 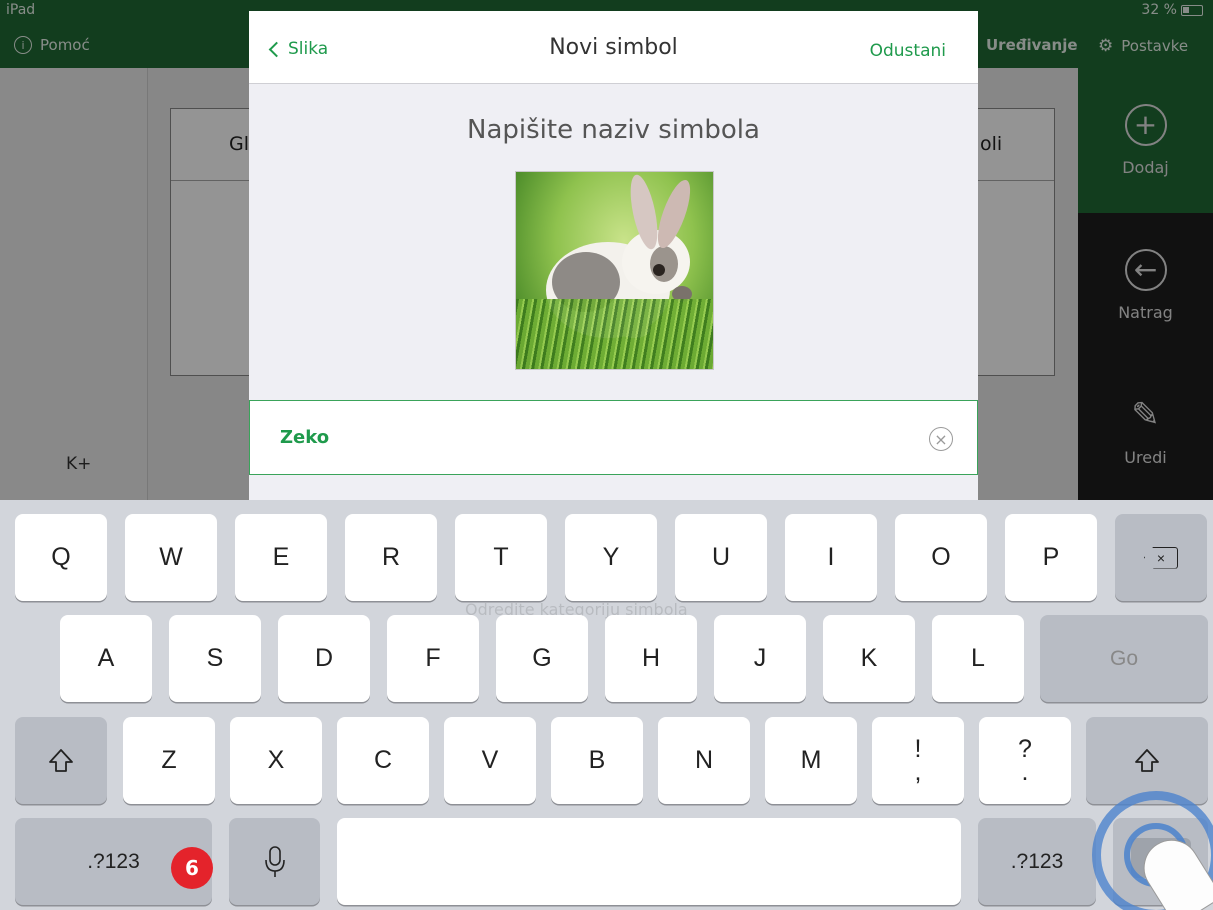 I want to click on key-n: N, so click(x=704, y=760).